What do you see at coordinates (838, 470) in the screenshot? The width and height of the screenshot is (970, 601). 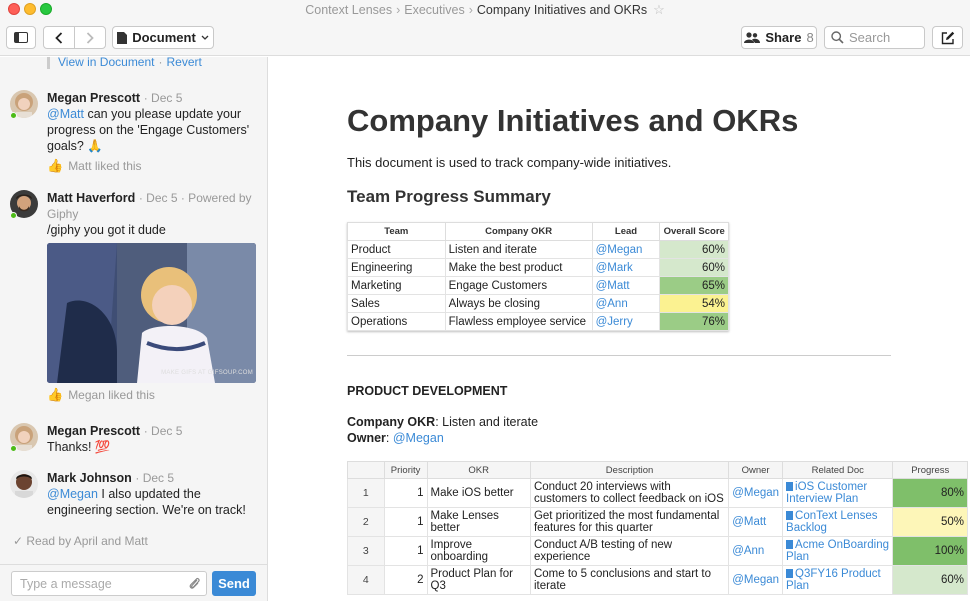 I see `column-header: Related Doc` at bounding box center [838, 470].